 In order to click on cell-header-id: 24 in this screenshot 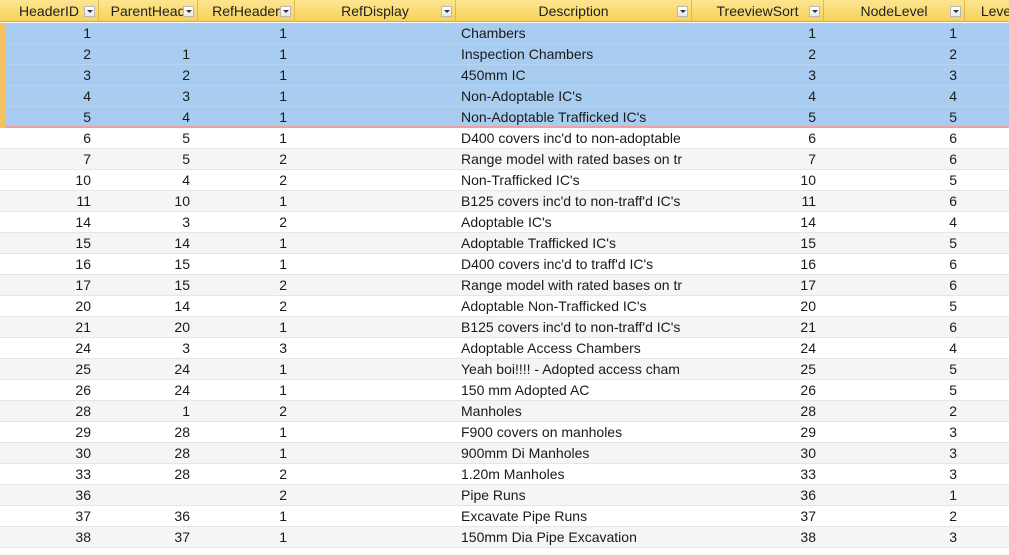, I will do `click(49, 348)`.